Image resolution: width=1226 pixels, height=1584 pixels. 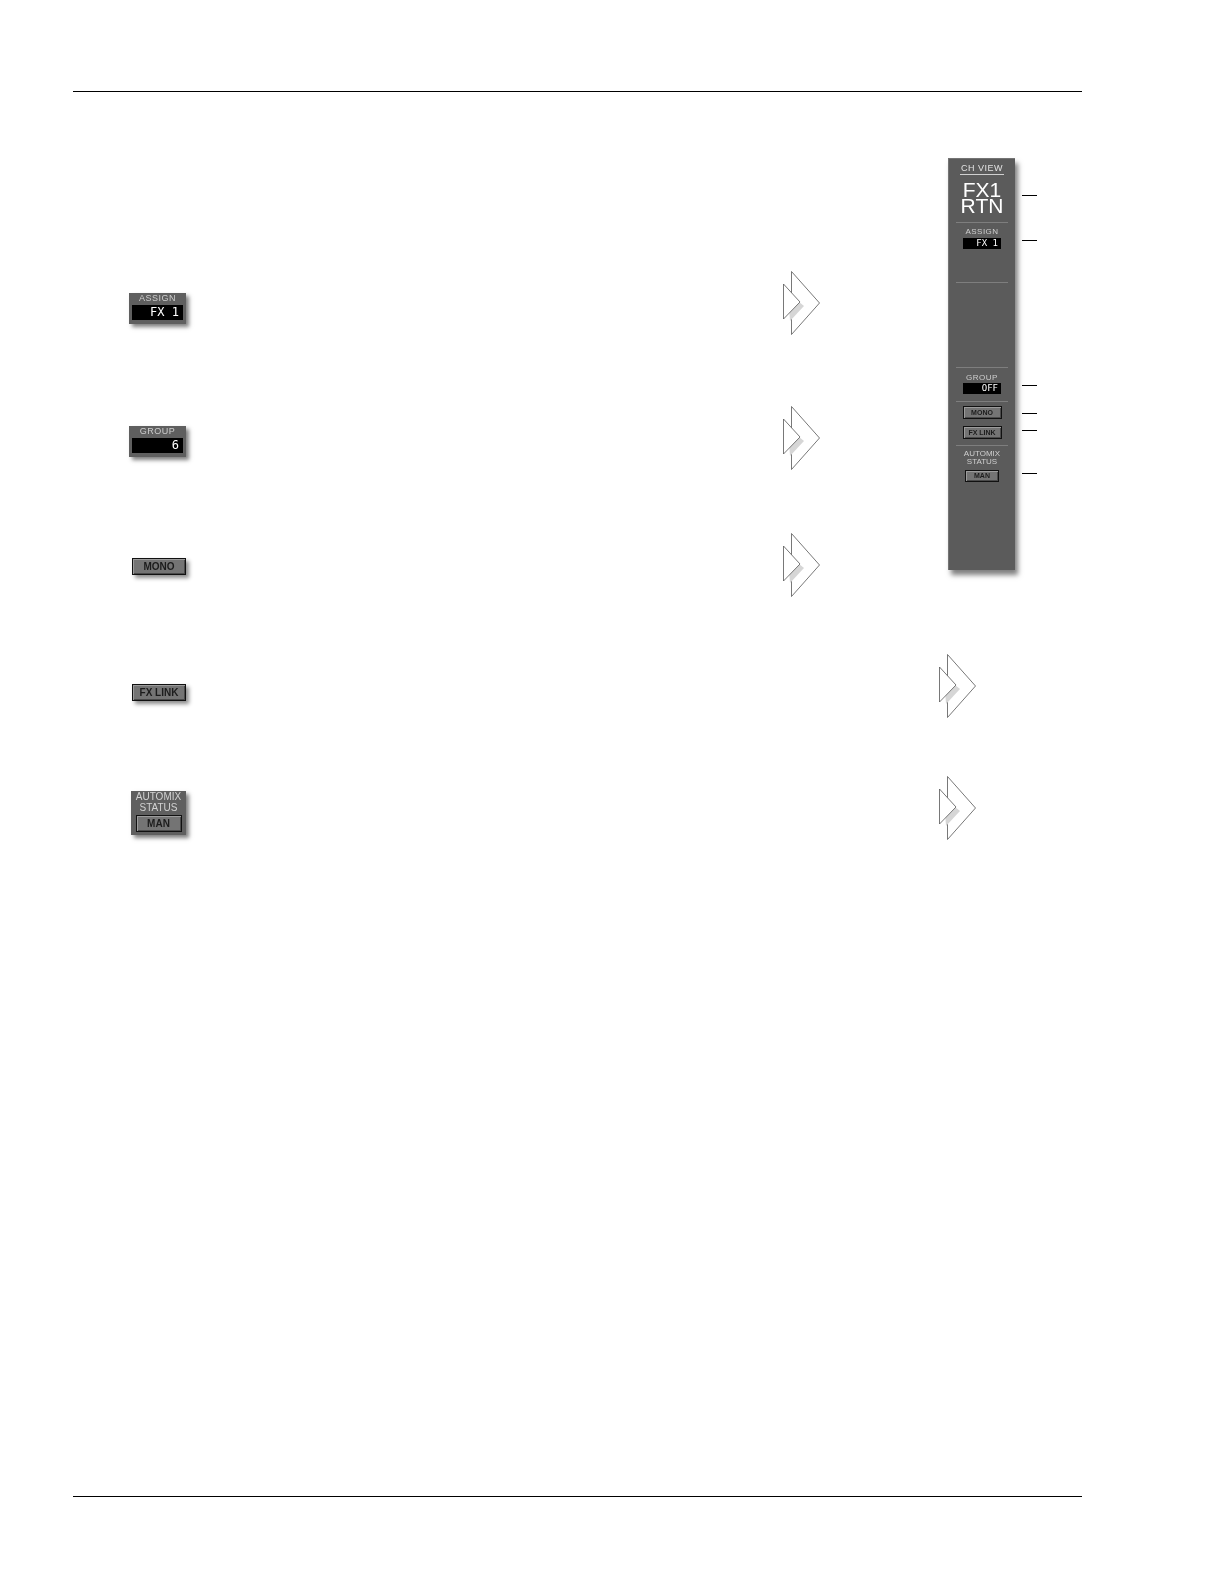 What do you see at coordinates (982, 458) in the screenshot?
I see `automix-status-label: AUTOMIX STATUS` at bounding box center [982, 458].